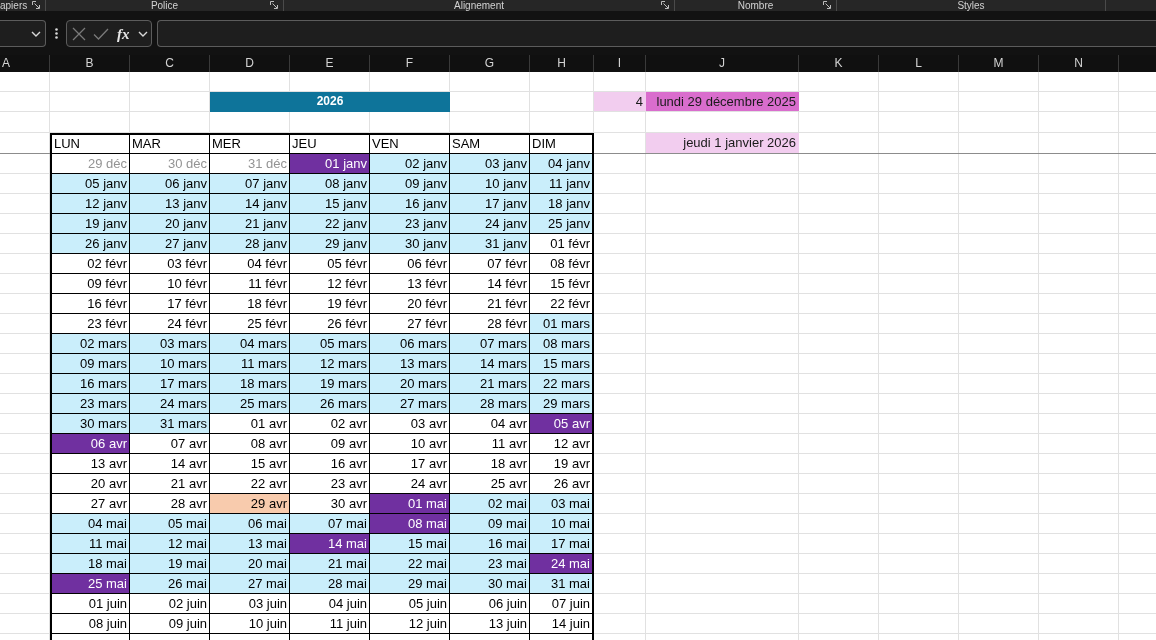 The image size is (1156, 640). What do you see at coordinates (250, 504) in the screenshot?
I see `date-cell: 29 avr` at bounding box center [250, 504].